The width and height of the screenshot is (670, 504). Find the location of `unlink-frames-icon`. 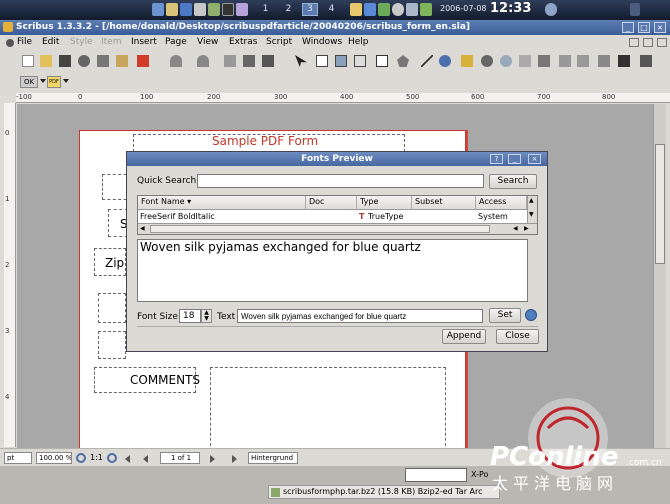

unlink-frames-icon is located at coordinates (583, 61).